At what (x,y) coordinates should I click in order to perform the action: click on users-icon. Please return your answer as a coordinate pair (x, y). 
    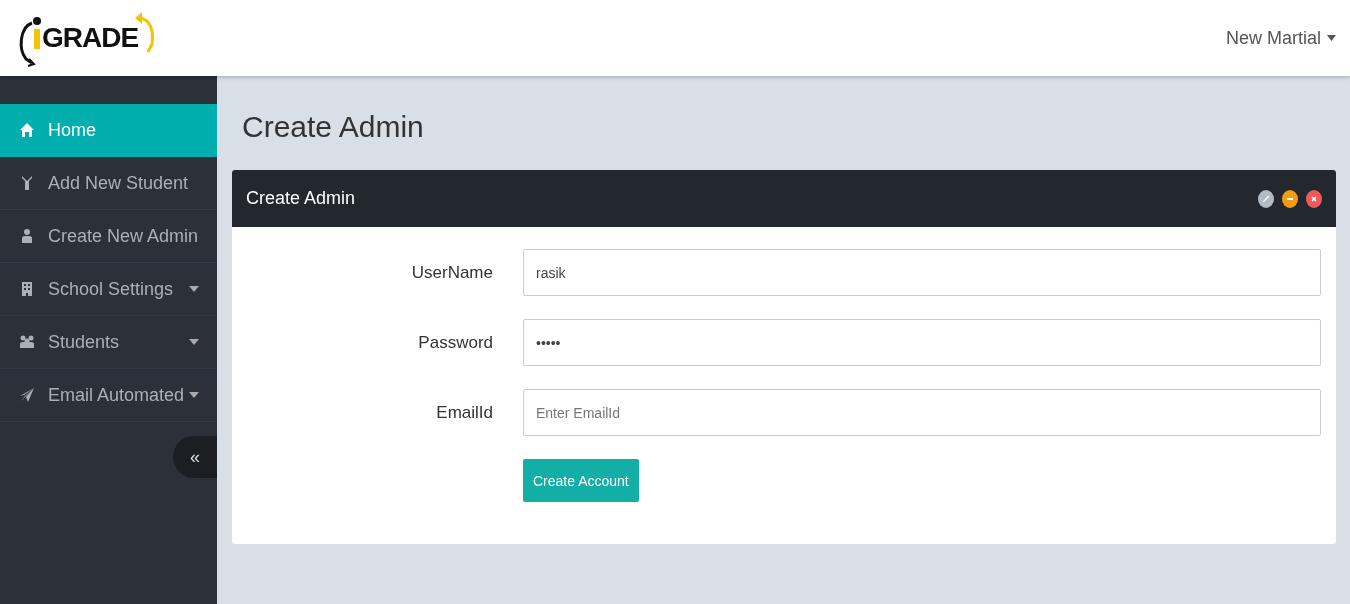
    Looking at the image, I should click on (27, 342).